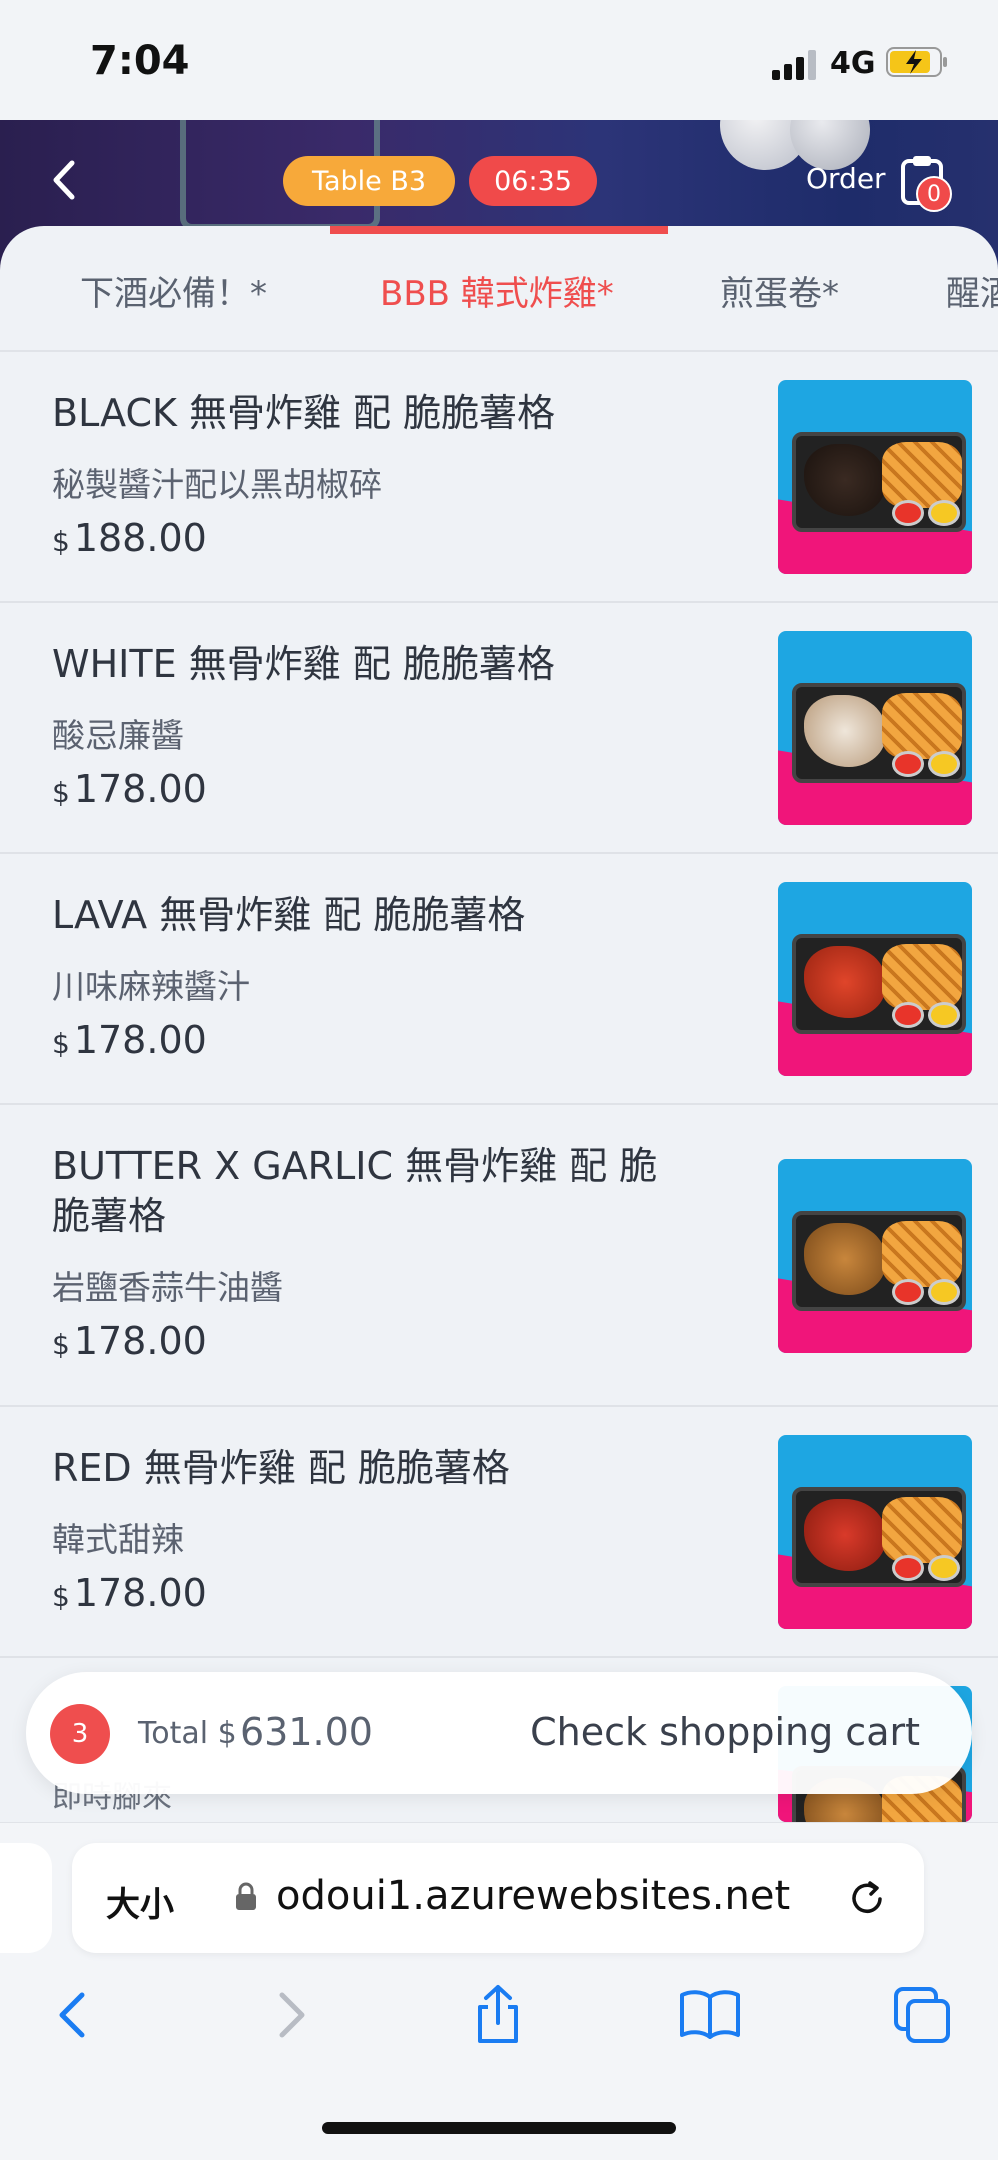 Image resolution: width=998 pixels, height=2160 pixels. Describe the element at coordinates (151, 986) in the screenshot. I see `item-description: 川味麻辣醬汁` at that location.